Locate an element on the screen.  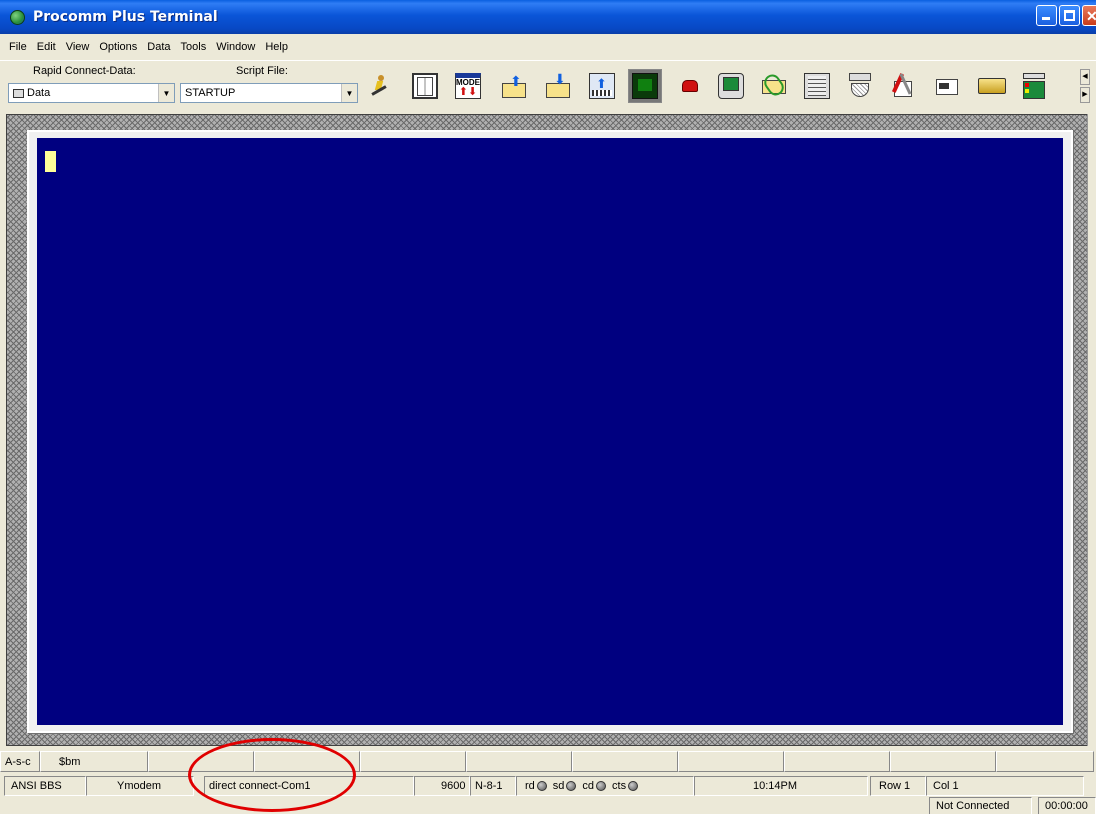
baud-status: 9600 is located at coordinates (442, 786).